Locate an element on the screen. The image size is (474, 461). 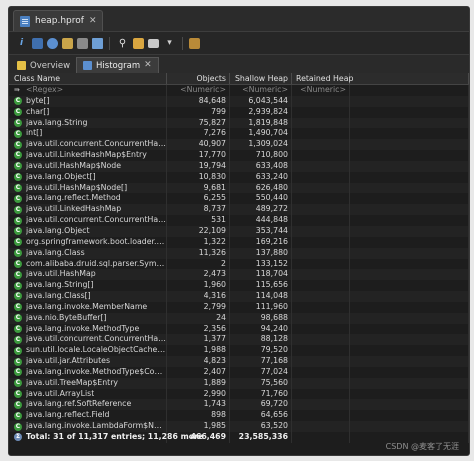
shallow-heap: 1,309,024 is located at coordinates (261, 145).